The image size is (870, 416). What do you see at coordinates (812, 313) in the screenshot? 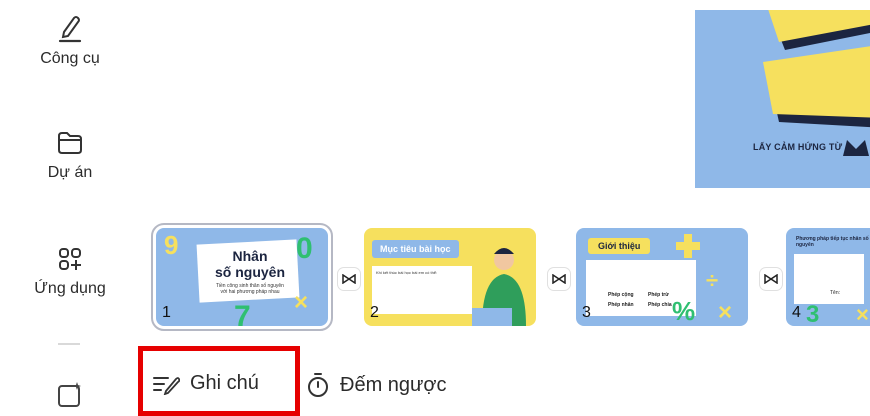
I see `svg-text: 3` at bounding box center [812, 313].